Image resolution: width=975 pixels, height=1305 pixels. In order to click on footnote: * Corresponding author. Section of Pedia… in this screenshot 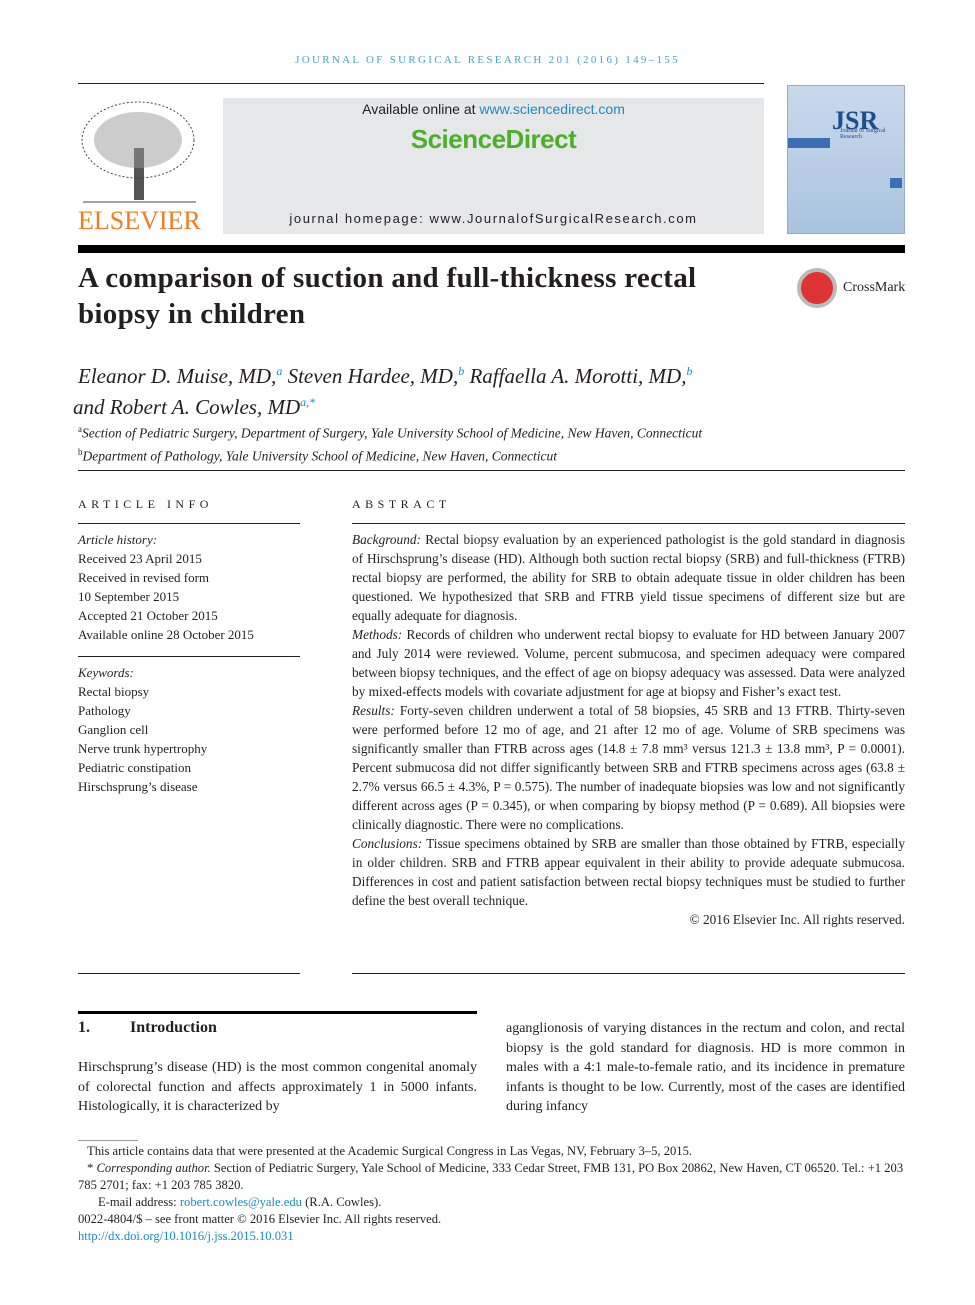, I will do `click(491, 1177)`.